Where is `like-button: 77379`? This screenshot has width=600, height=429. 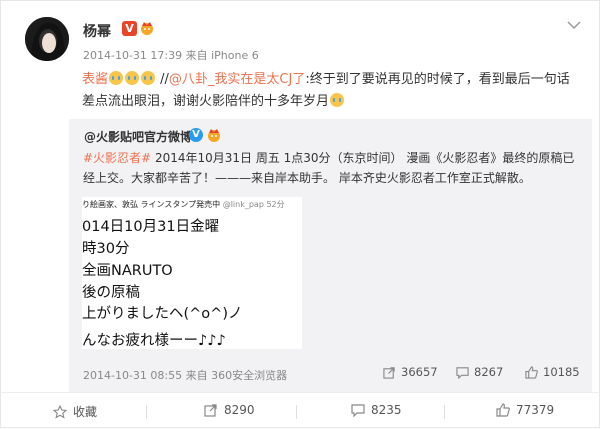 like-button: 77379 is located at coordinates (525, 410).